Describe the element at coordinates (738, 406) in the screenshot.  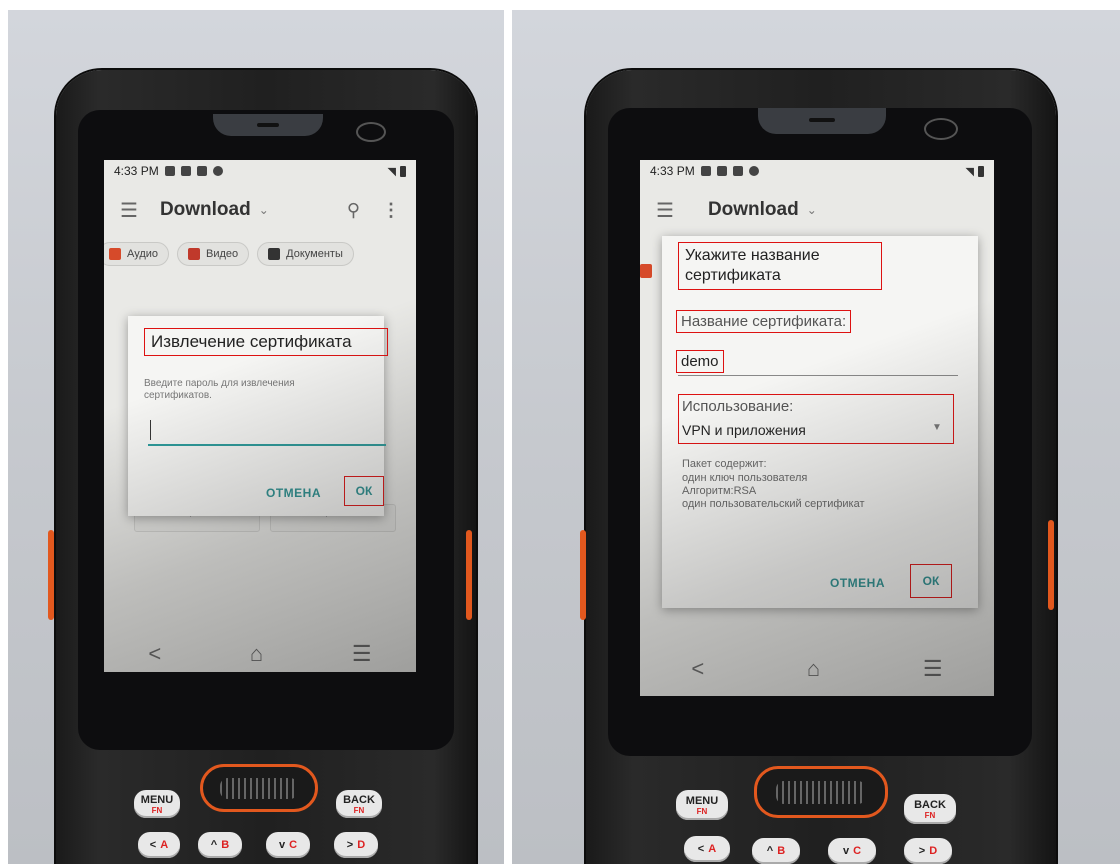
I see `usage-label: Использование:` at that location.